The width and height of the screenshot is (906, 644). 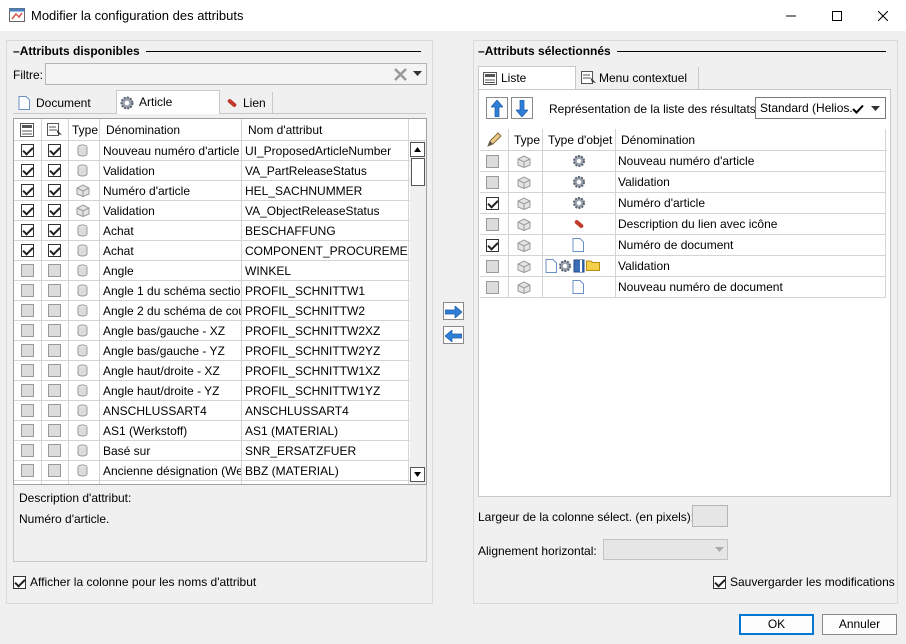 I want to click on table-row: Angle haut/droite - XZ PROFIL_SCHNITTW1XZ, so click(x=212, y=371).